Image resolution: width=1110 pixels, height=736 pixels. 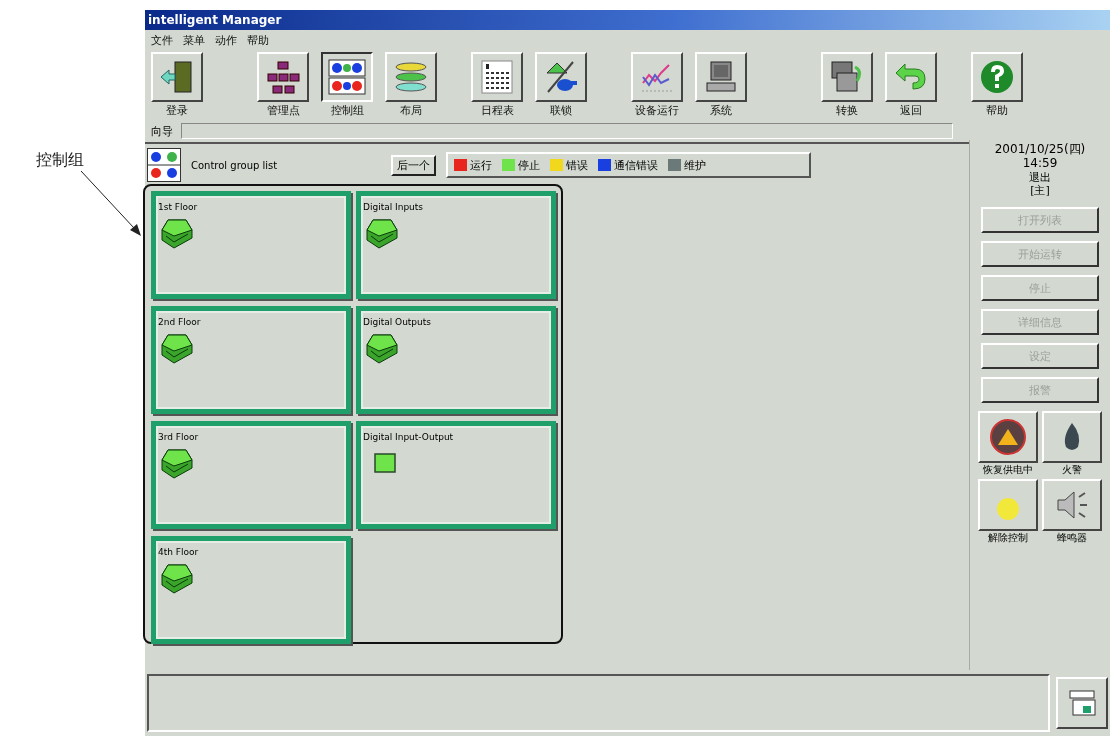 I want to click on group-card: 4th Floor, so click(x=251, y=590).